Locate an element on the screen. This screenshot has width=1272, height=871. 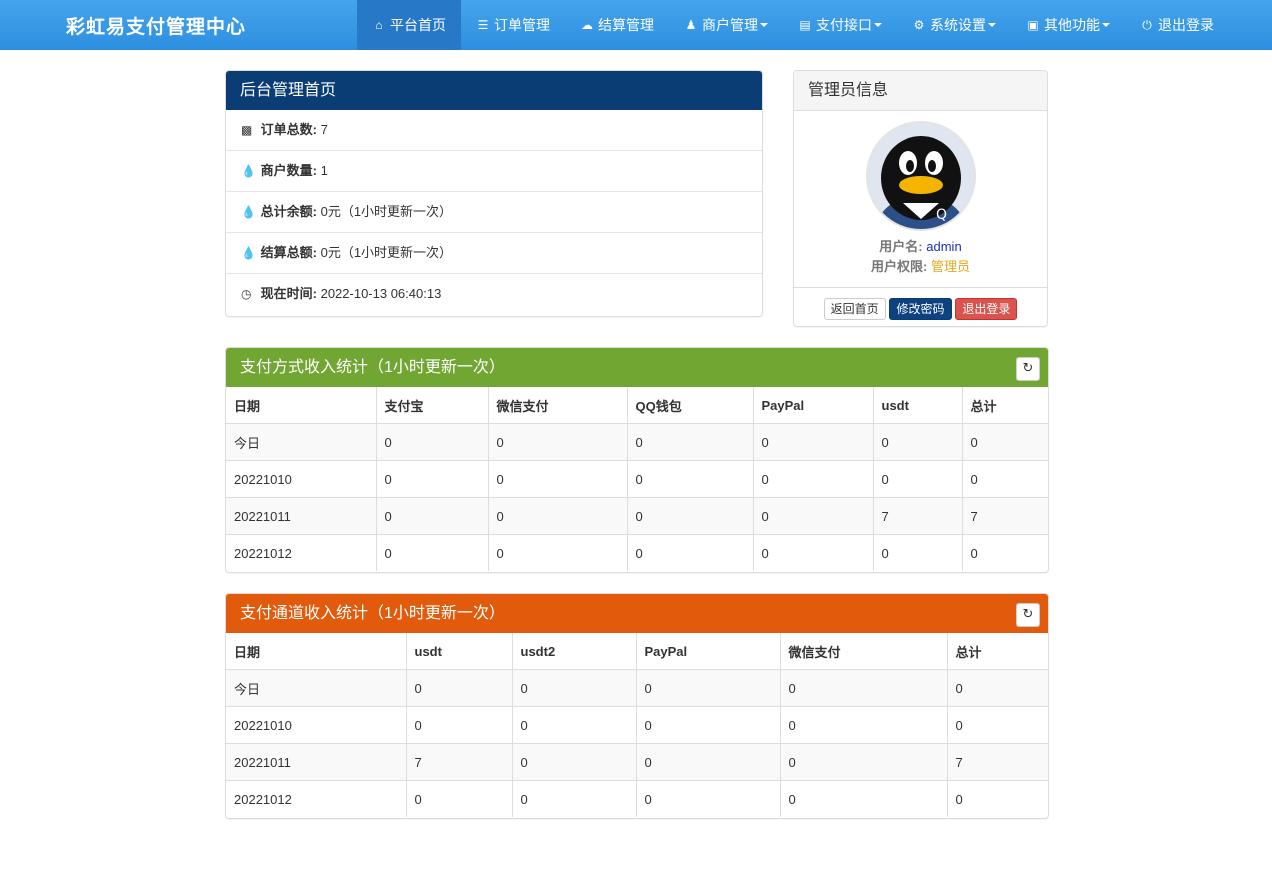
list-item: 💧 总计余额: 0元（1小时更新一次） is located at coordinates (494, 211).